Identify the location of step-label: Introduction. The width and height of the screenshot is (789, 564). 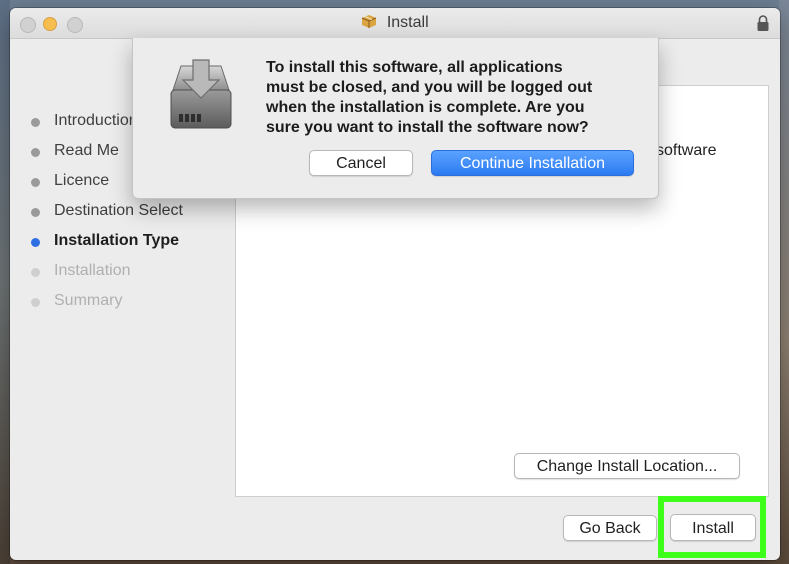
(96, 120).